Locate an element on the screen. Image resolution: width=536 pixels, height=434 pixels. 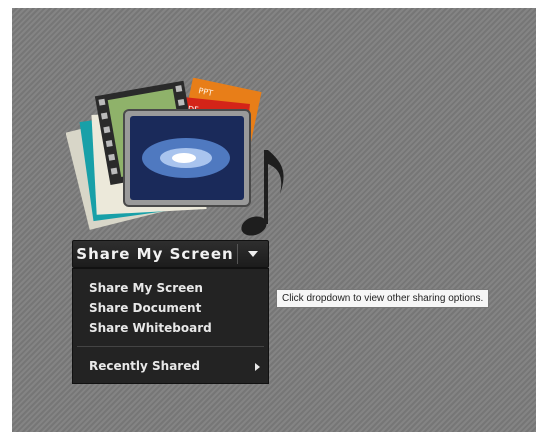
share-illustration: PPT PDF is located at coordinates (175, 157).